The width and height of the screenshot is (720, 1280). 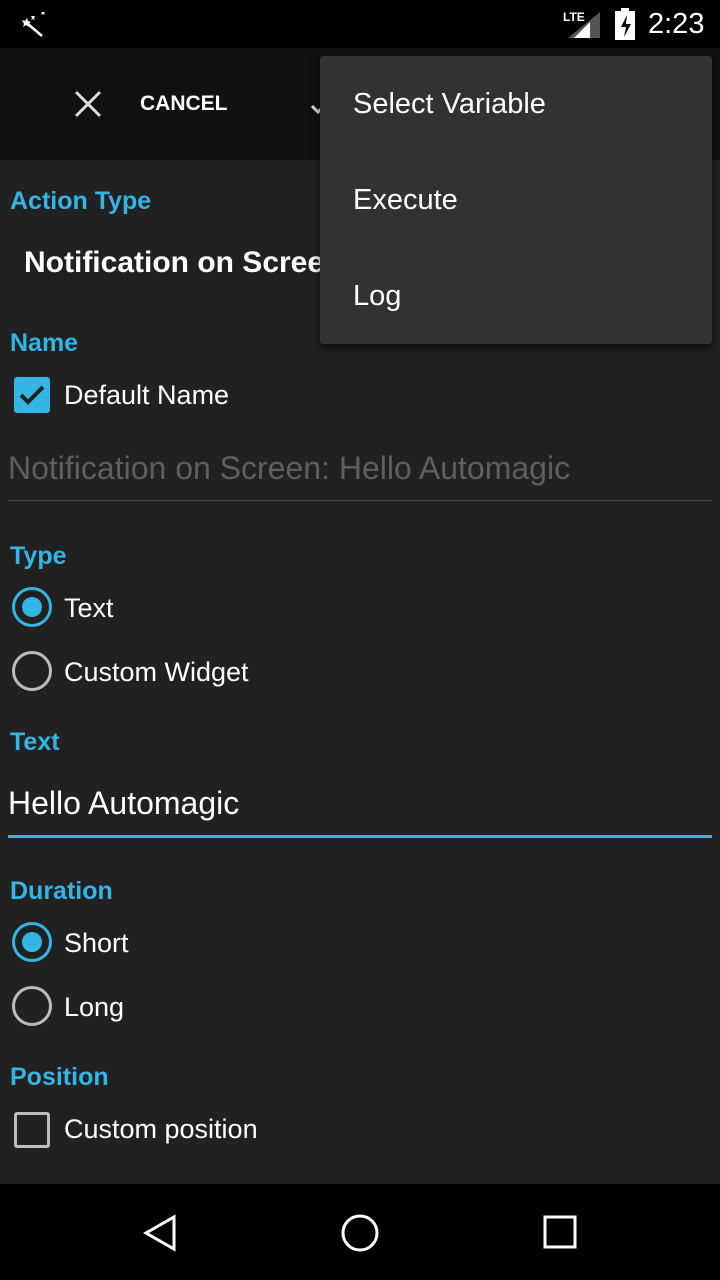 I want to click on menu-item-select-variable: Select Variable, so click(x=516, y=104).